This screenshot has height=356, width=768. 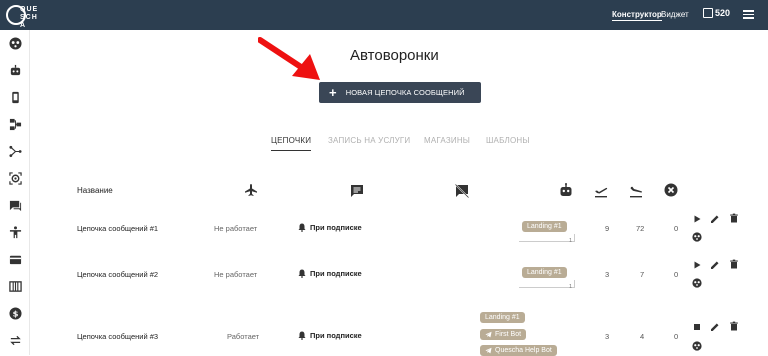 What do you see at coordinates (394, 55) in the screenshot?
I see `page-title: Автоворонки` at bounding box center [394, 55].